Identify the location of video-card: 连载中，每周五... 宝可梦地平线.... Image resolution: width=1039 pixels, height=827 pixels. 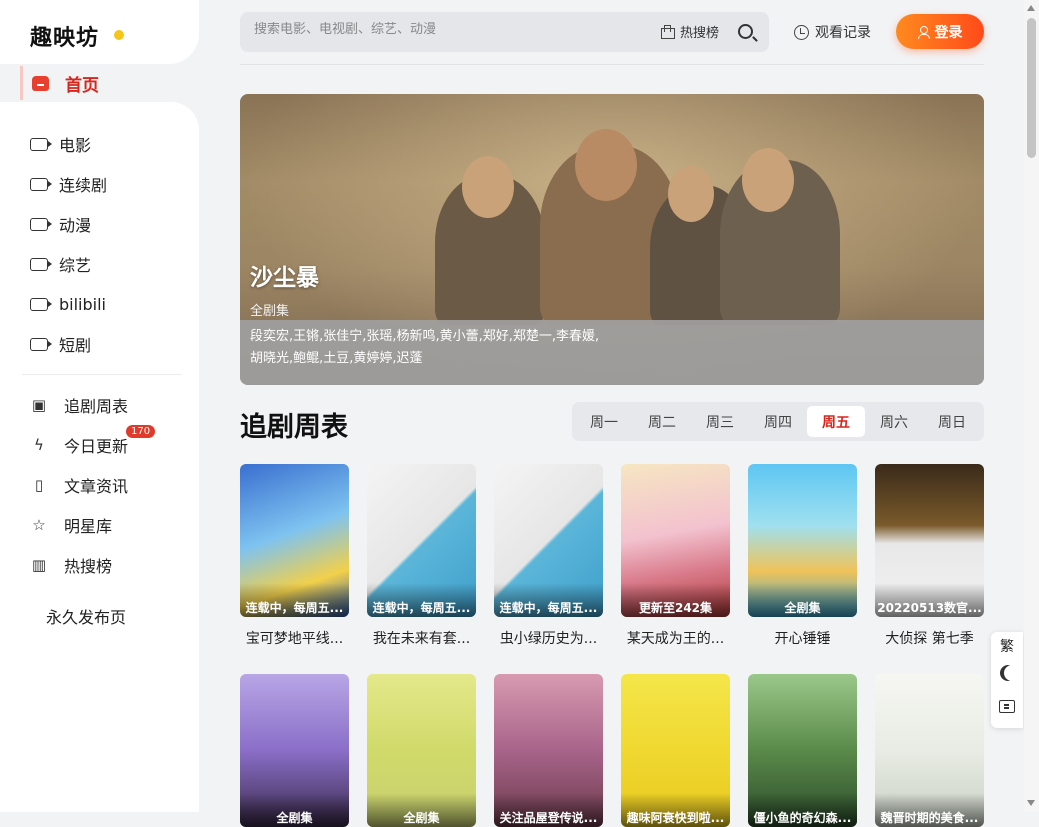
(294, 556).